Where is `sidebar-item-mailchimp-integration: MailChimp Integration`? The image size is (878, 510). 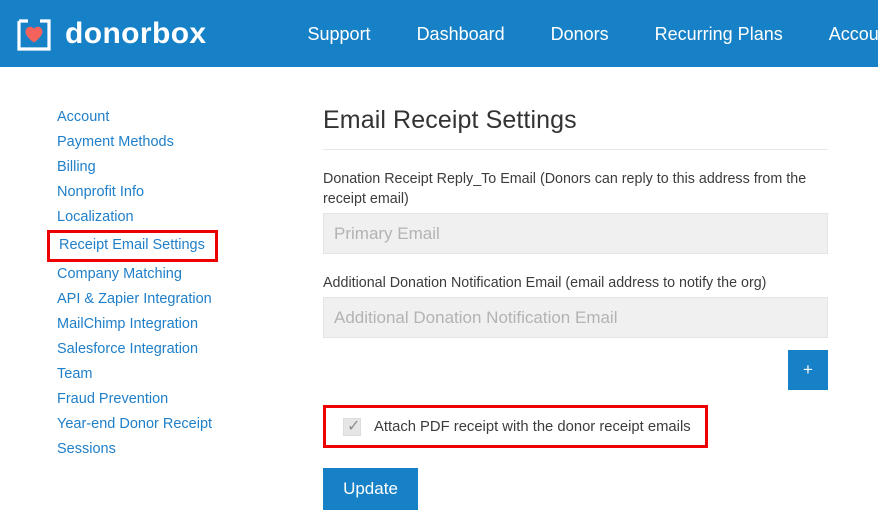 sidebar-item-mailchimp-integration: MailChimp Integration is located at coordinates (177, 324).